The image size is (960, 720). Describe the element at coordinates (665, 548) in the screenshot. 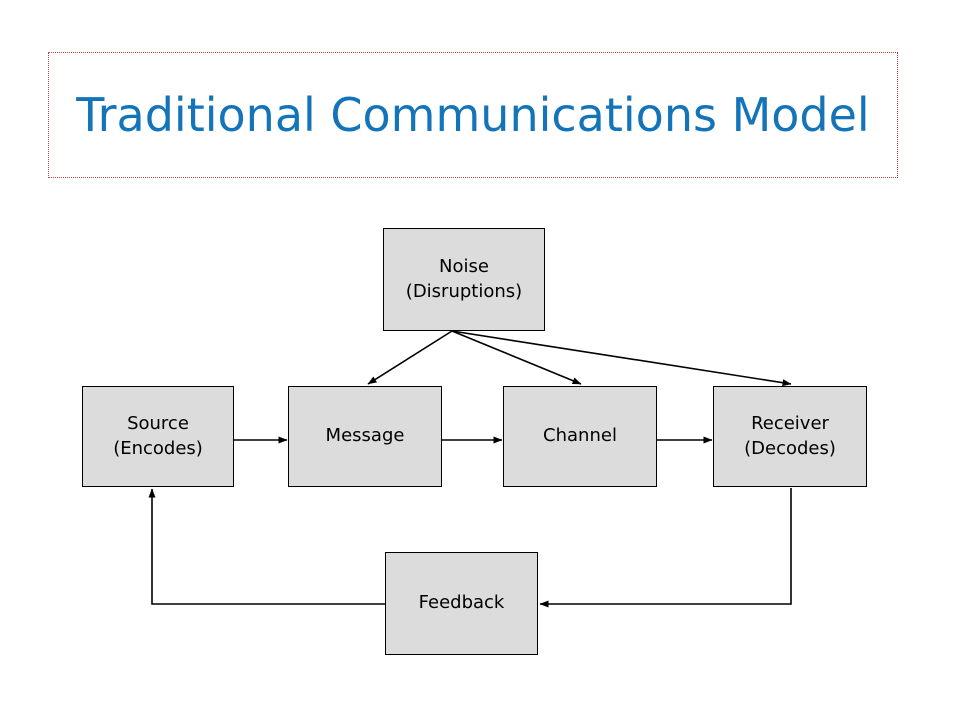

I see `edge-receiver-to-feedback` at that location.